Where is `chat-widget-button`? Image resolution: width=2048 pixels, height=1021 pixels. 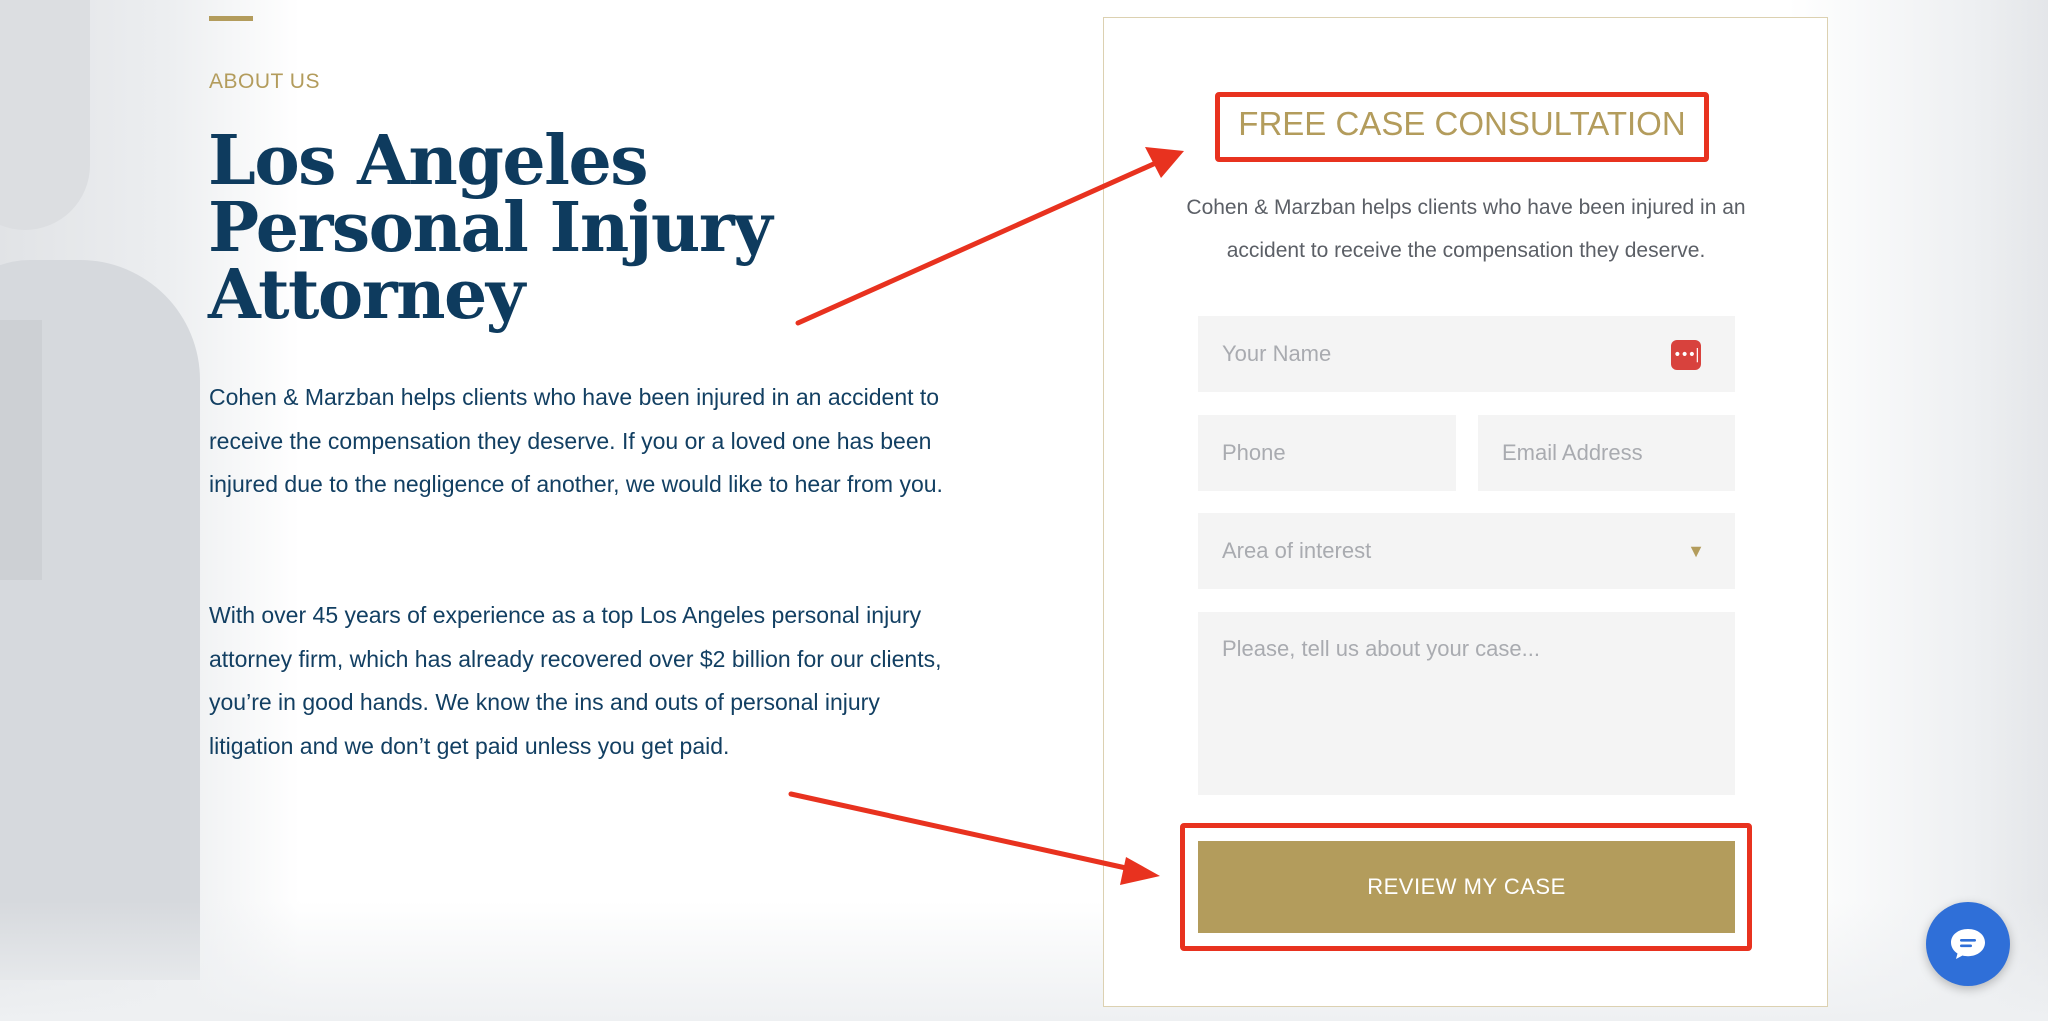 chat-widget-button is located at coordinates (1968, 944).